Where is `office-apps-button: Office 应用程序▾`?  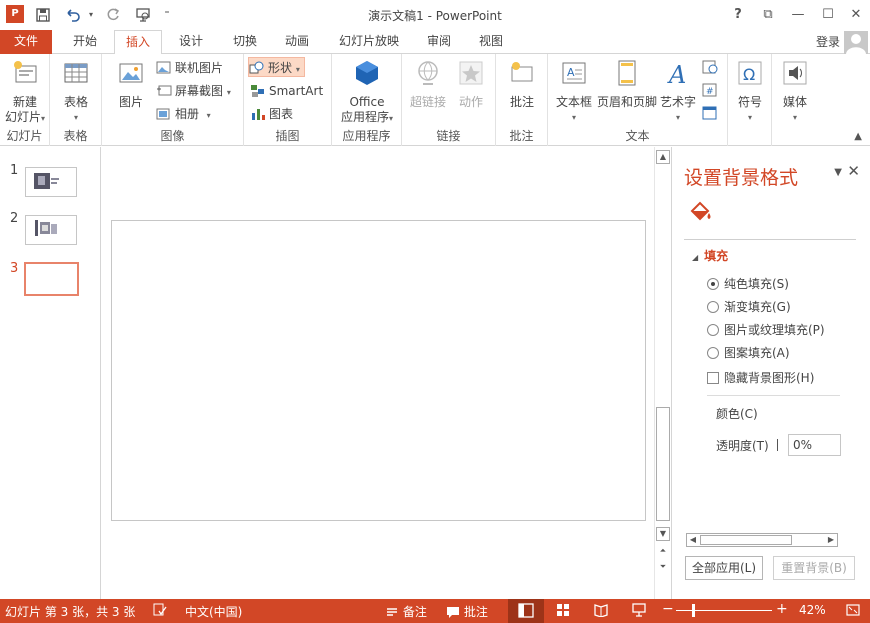 office-apps-button: Office 应用程序▾ is located at coordinates (367, 92).